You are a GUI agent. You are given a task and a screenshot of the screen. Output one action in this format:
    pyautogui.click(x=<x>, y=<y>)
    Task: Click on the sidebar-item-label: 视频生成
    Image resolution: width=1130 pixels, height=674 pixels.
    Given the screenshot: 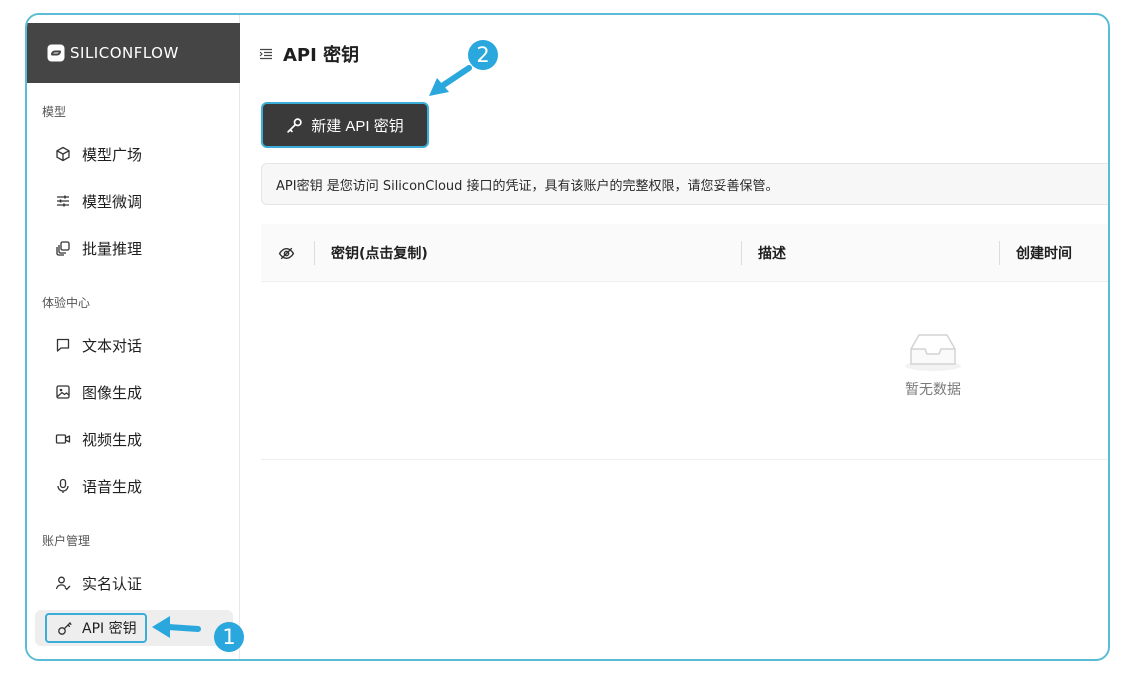 What is the action you would take?
    pyautogui.click(x=112, y=439)
    